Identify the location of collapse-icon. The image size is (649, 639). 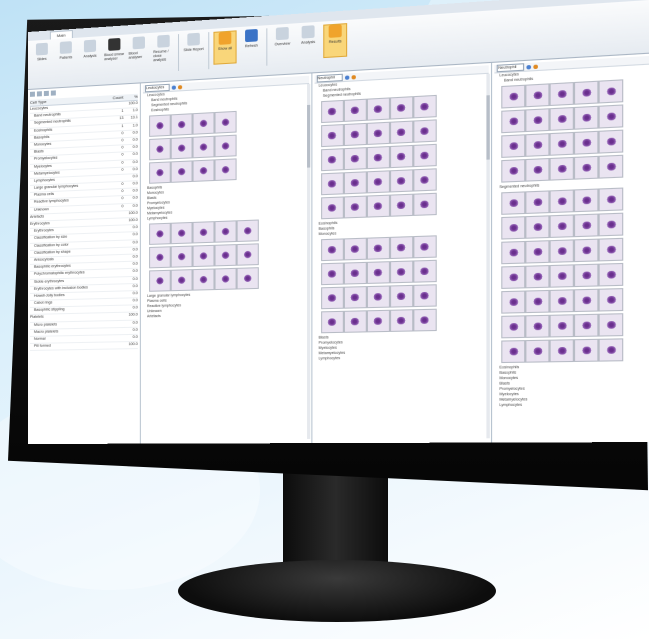
(39, 94).